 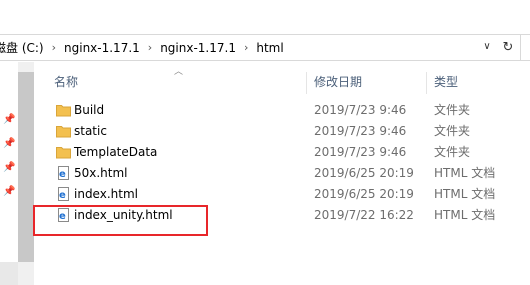 What do you see at coordinates (90, 131) in the screenshot?
I see `file-name: static` at bounding box center [90, 131].